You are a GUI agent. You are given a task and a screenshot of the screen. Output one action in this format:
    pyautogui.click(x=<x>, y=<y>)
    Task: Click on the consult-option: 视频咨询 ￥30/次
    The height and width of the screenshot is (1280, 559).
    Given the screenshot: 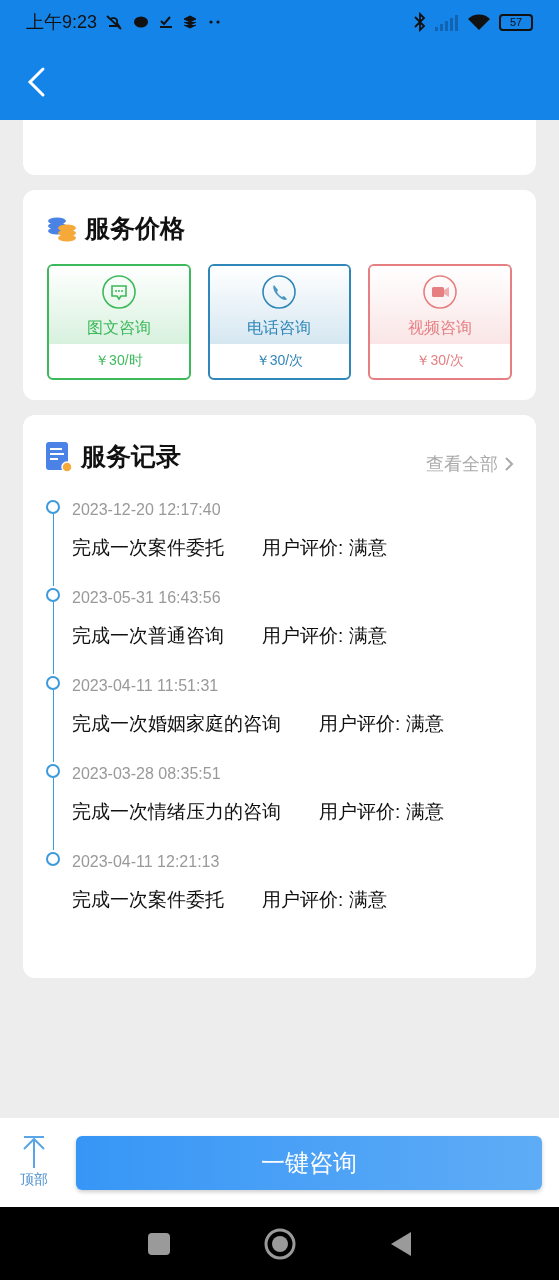 What is the action you would take?
    pyautogui.click(x=440, y=321)
    